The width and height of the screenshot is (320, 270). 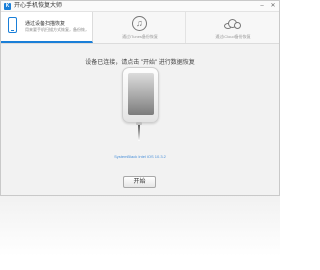 What do you see at coordinates (139, 182) in the screenshot?
I see `start-button: 开始` at bounding box center [139, 182].